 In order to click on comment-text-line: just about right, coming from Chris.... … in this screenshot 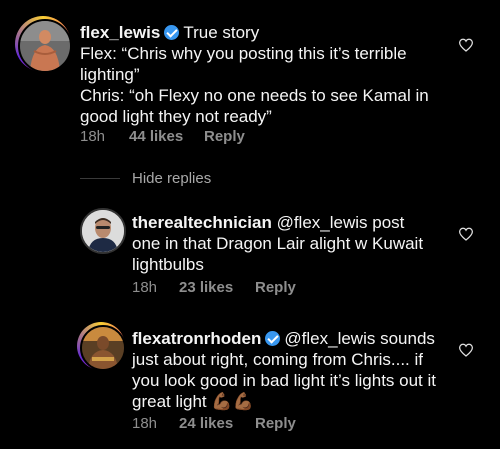, I will do `click(277, 359)`.